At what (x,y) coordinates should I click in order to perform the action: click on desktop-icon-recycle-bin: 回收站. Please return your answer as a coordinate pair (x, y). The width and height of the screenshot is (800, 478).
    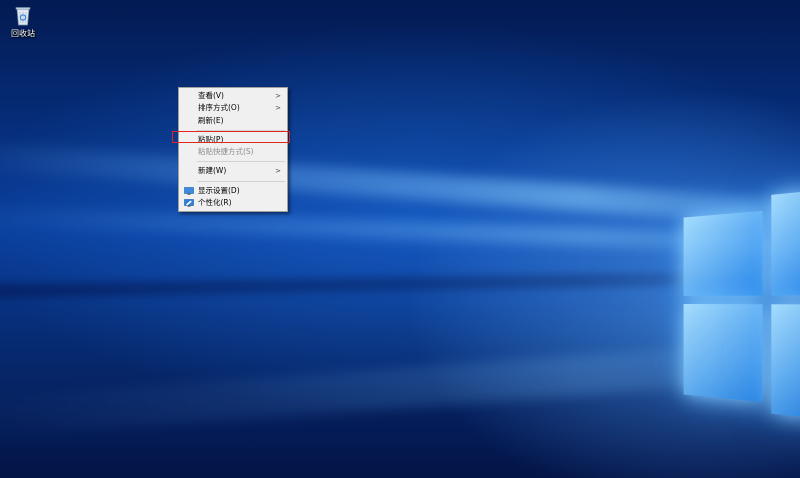
    Looking at the image, I should click on (23, 21).